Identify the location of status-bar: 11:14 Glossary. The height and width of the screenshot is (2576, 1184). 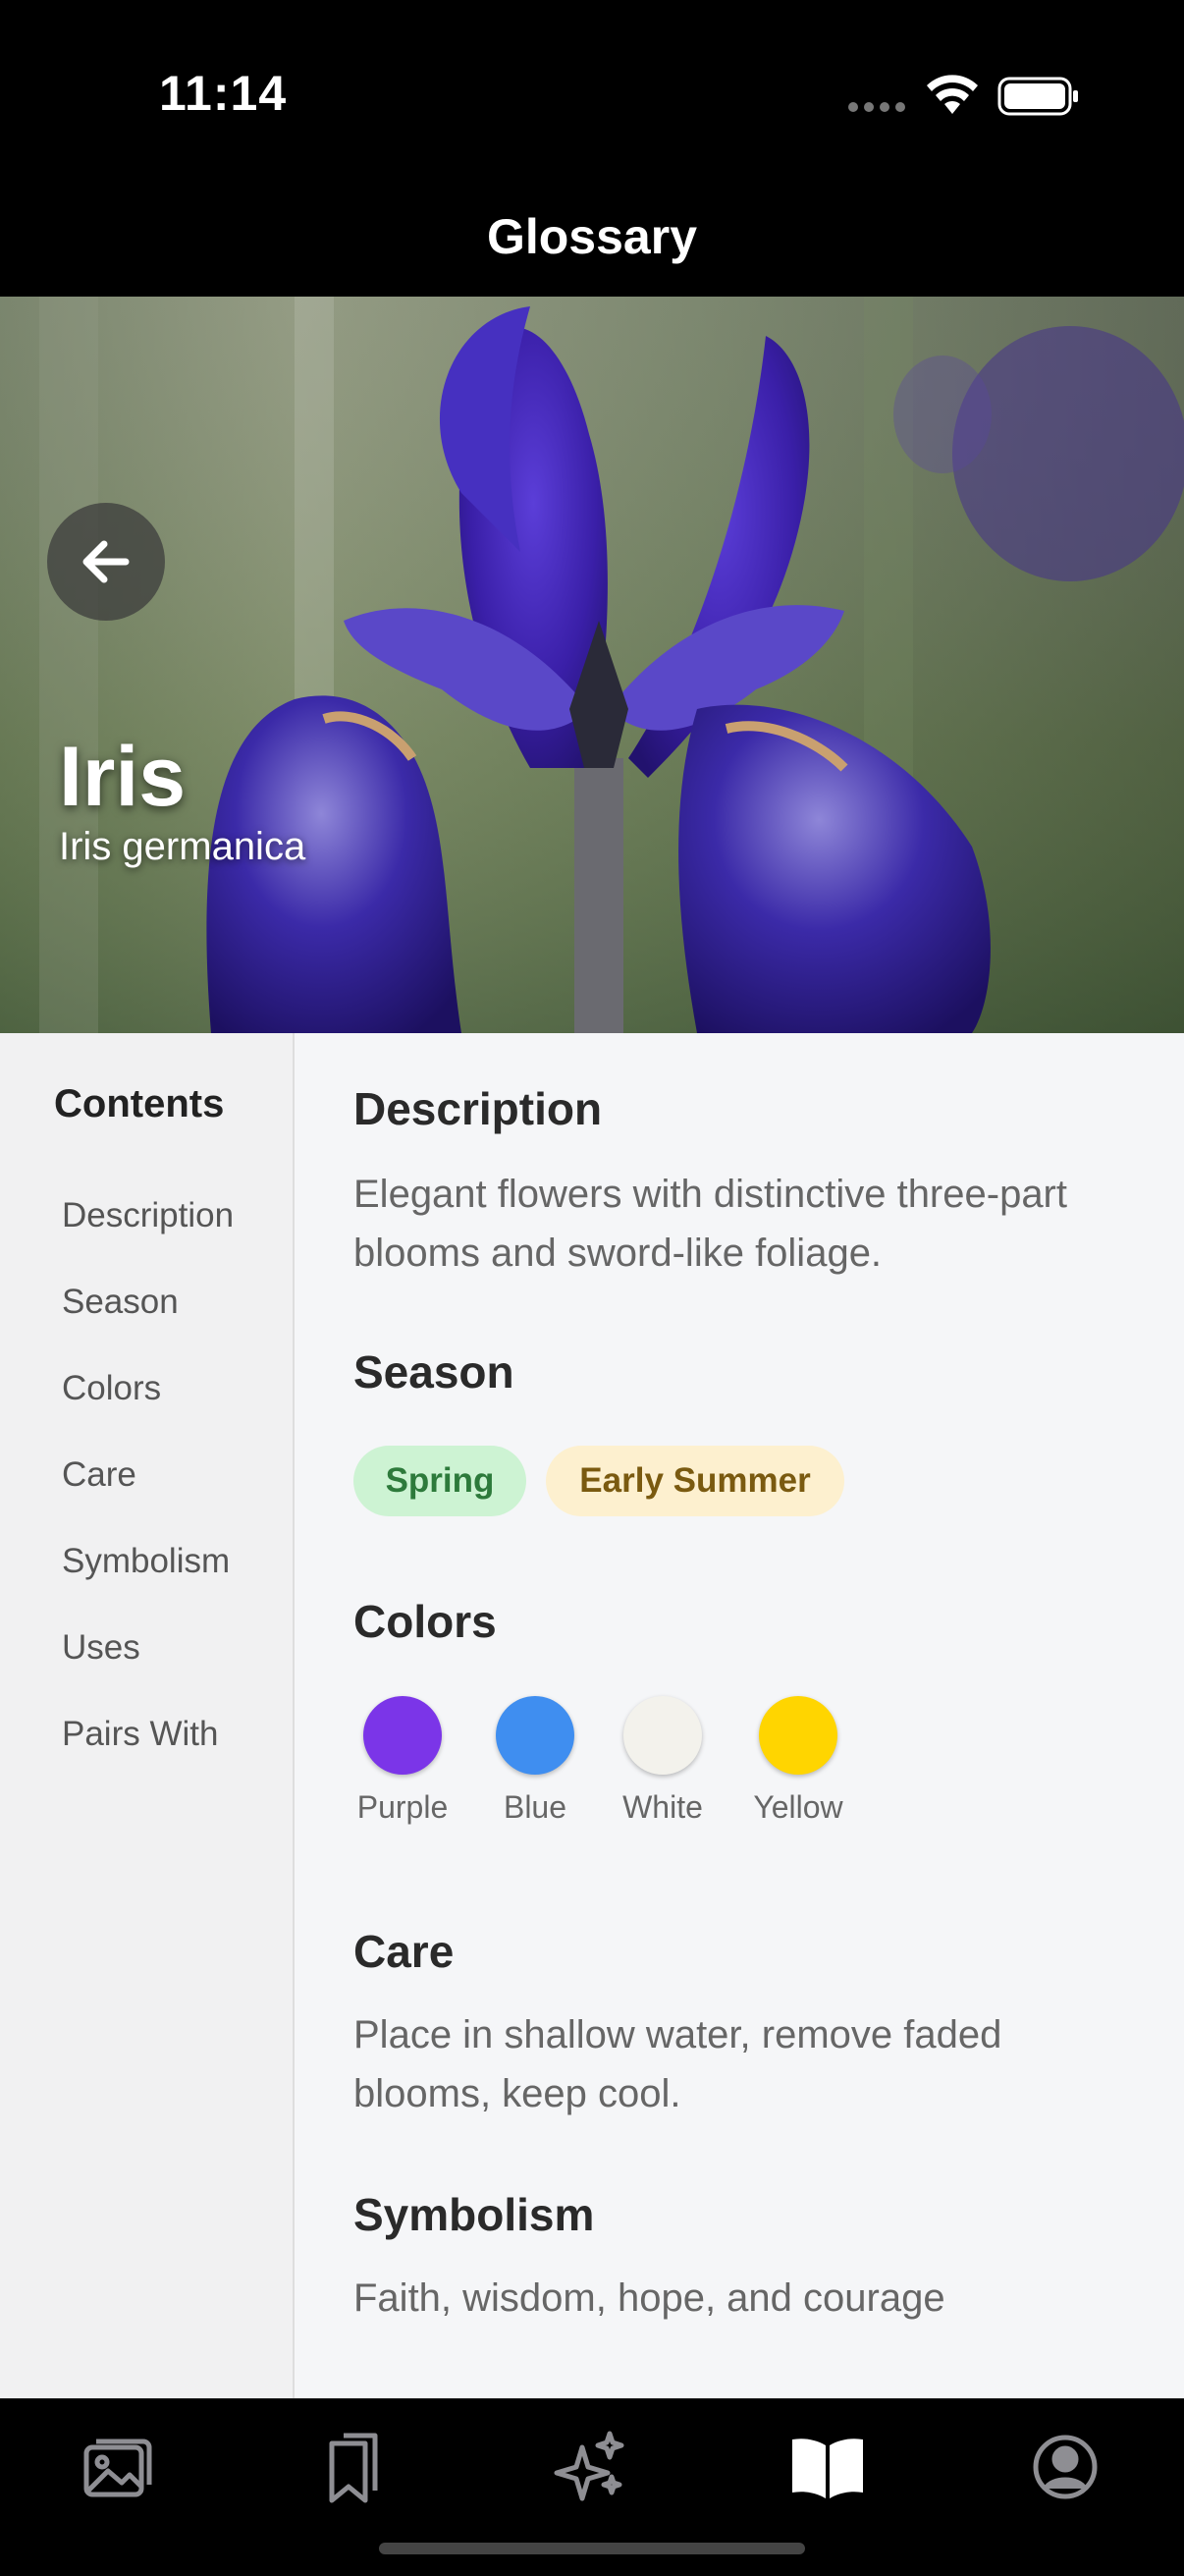
(592, 132).